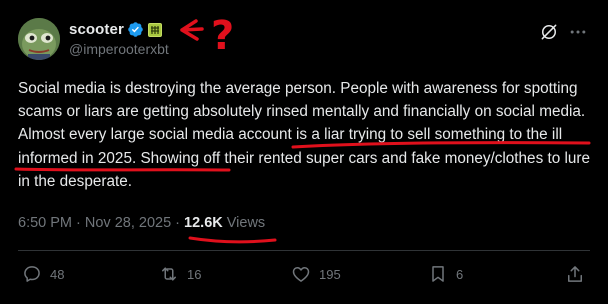 The height and width of the screenshot is (304, 608). I want to click on share-button, so click(575, 274).